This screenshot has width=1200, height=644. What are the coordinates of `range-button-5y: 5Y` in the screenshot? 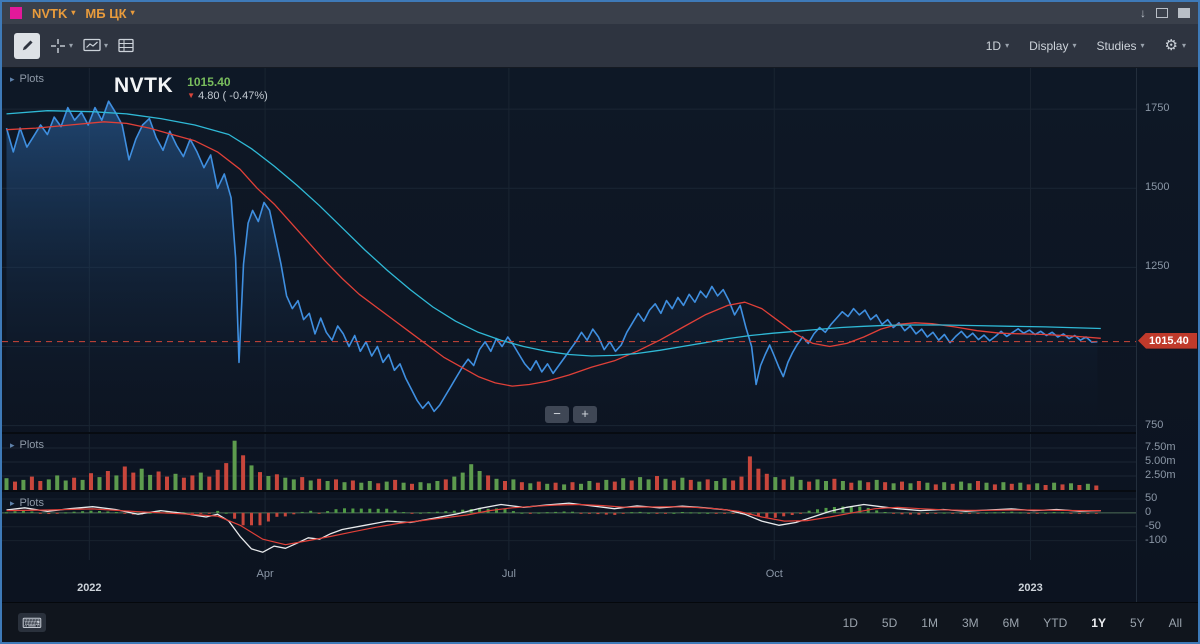 It's located at (1137, 623).